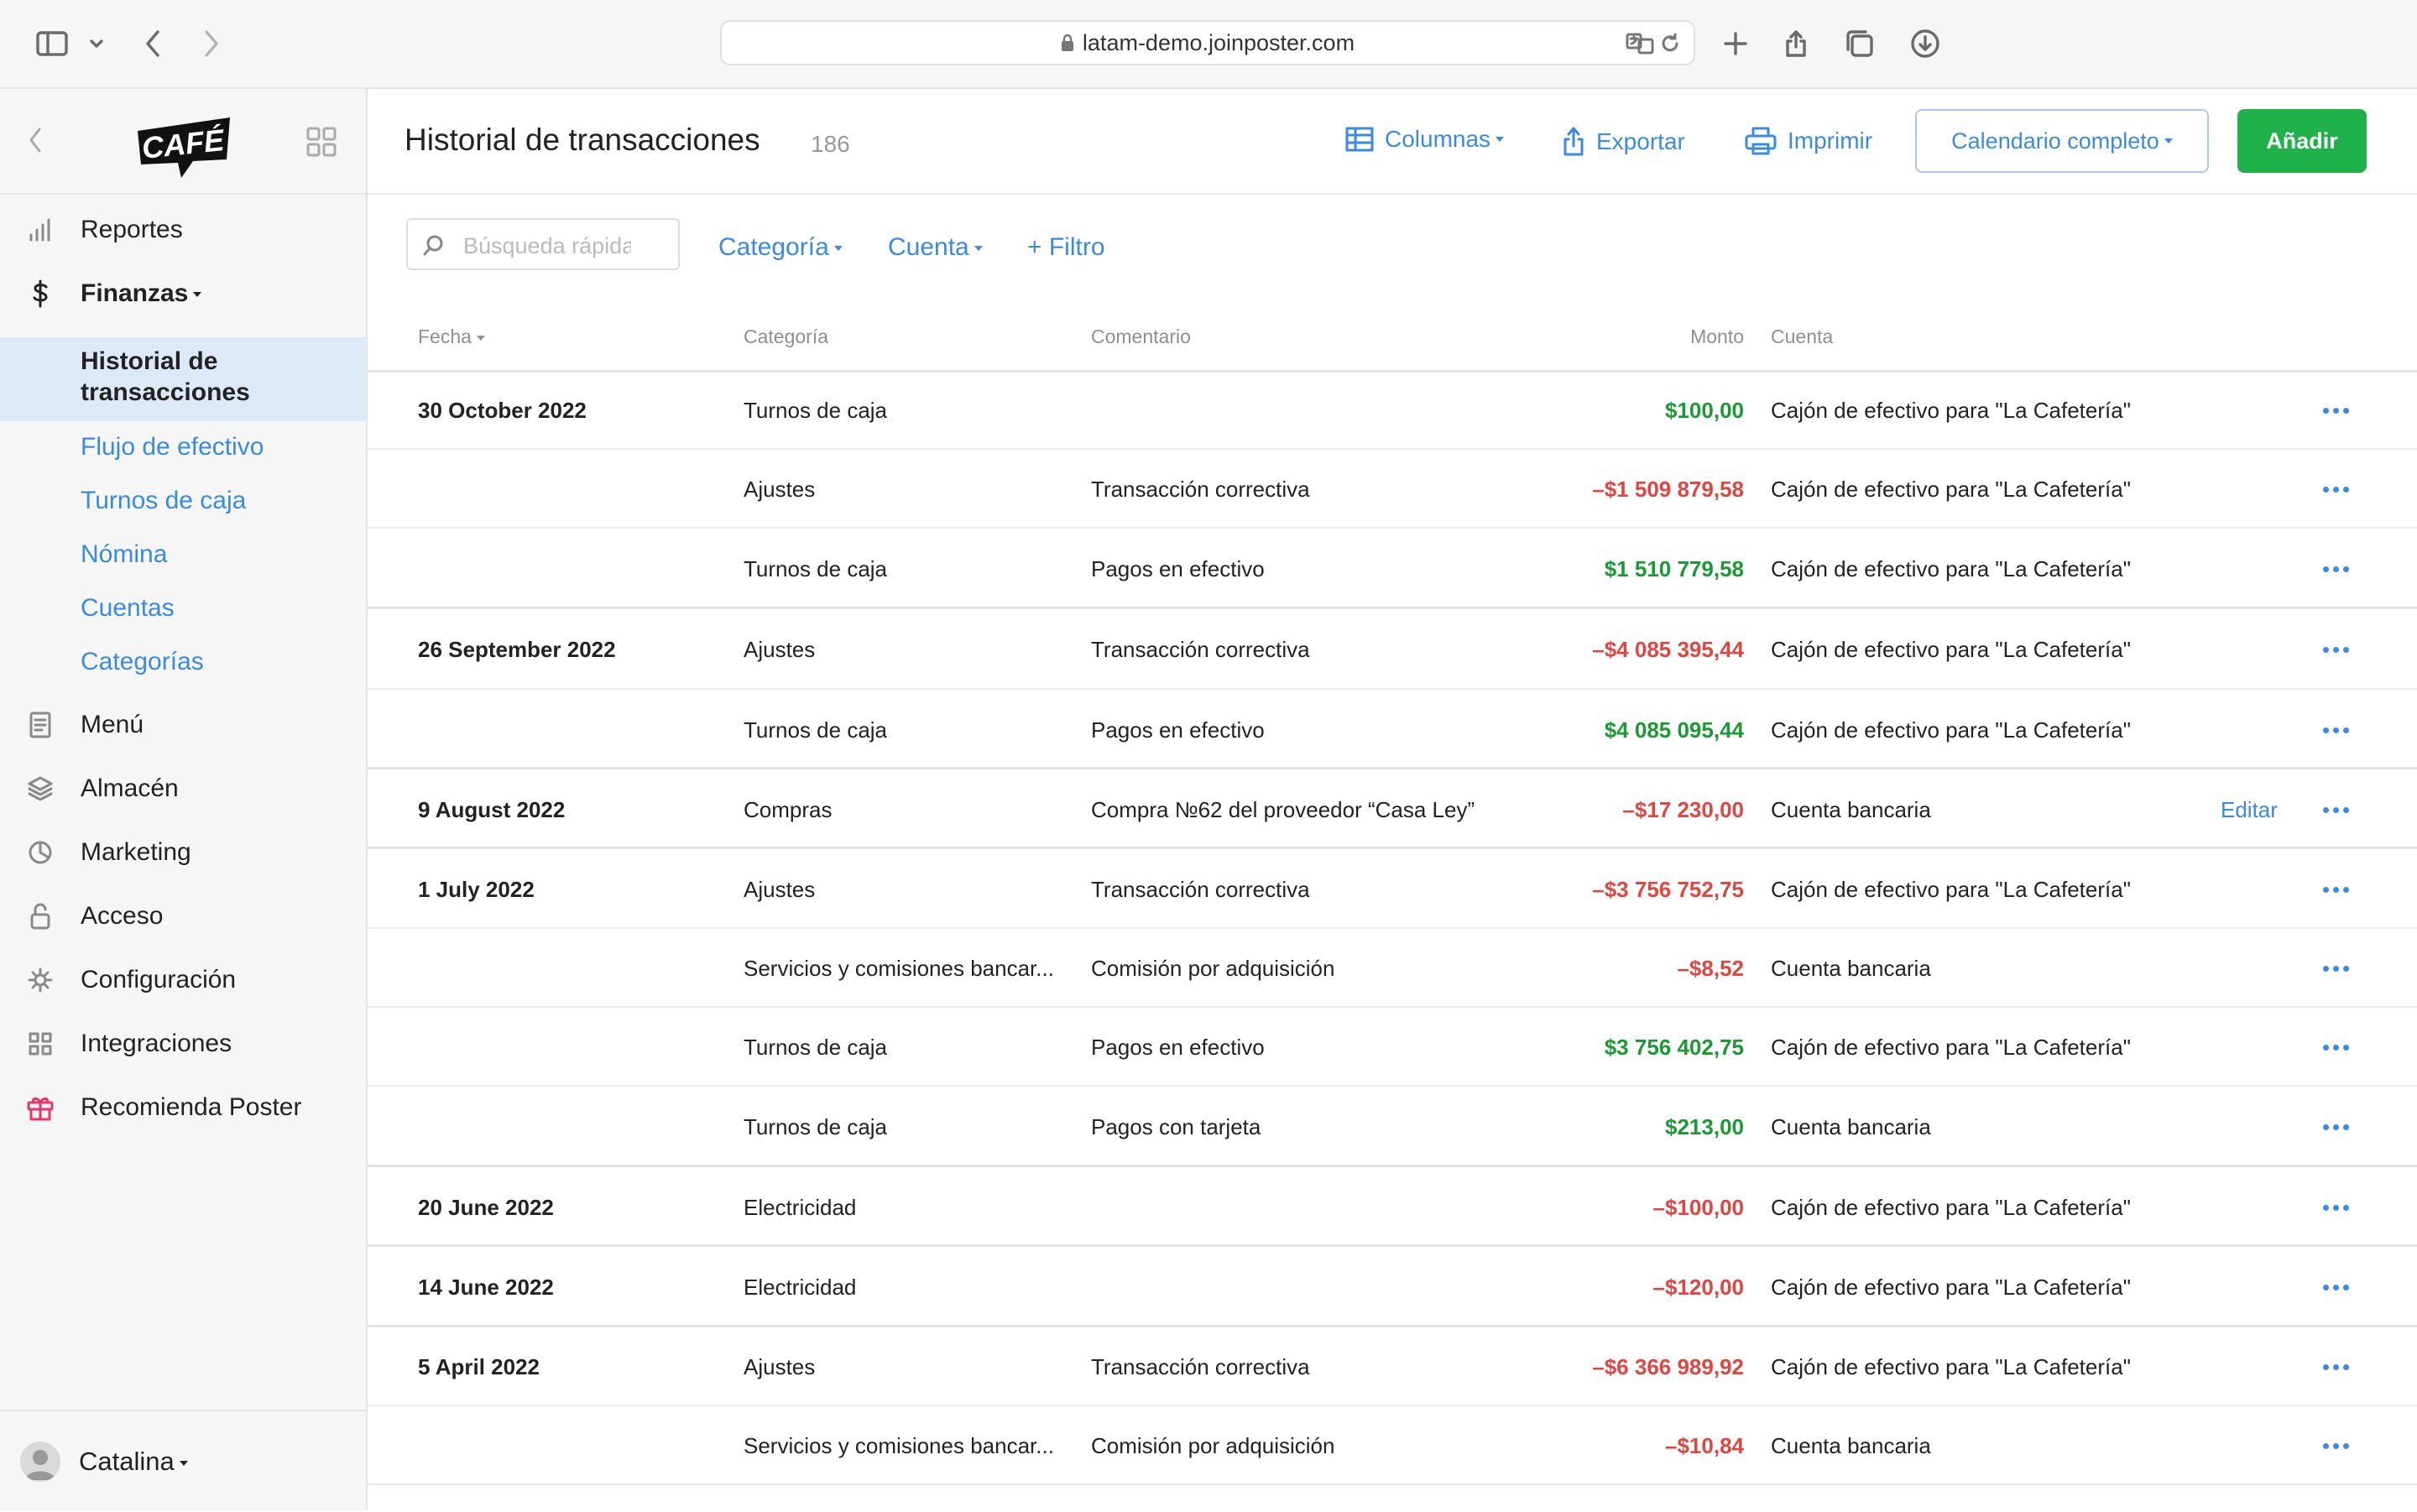  What do you see at coordinates (1735, 43) in the screenshot?
I see `new-tab-icon` at bounding box center [1735, 43].